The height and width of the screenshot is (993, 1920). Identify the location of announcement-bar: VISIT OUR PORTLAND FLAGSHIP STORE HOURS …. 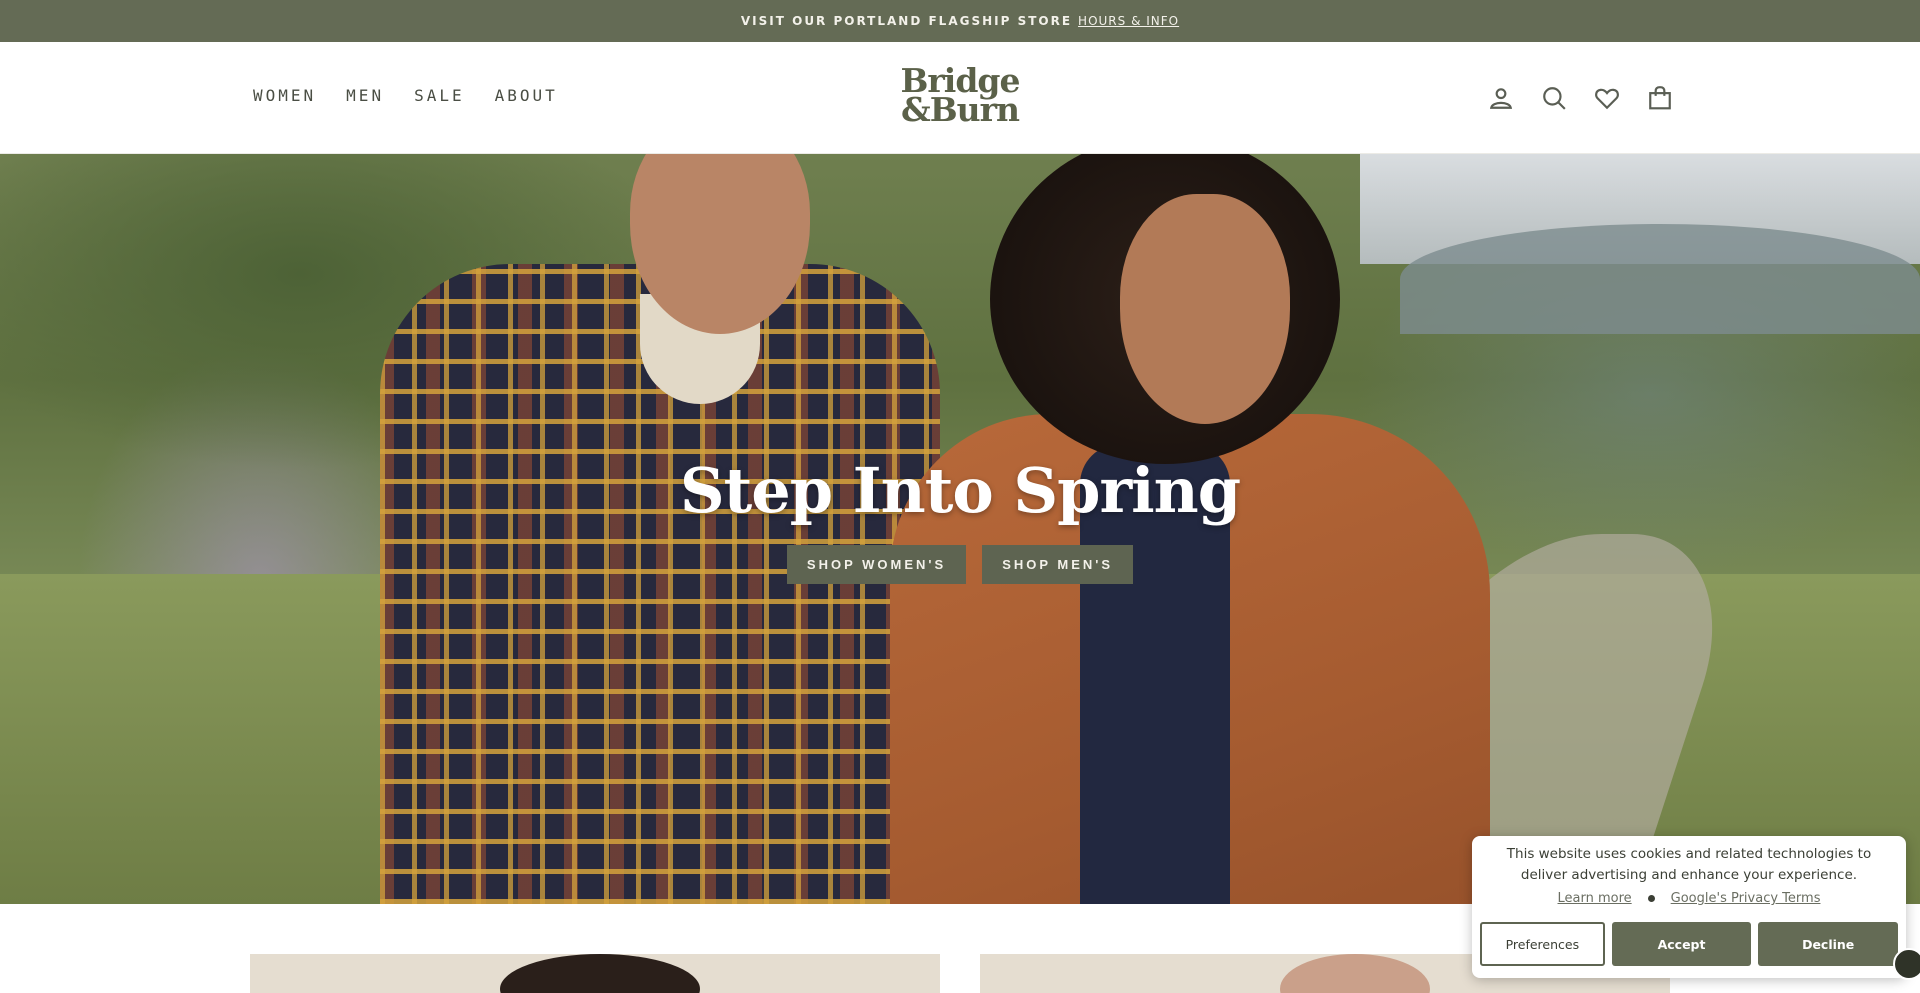
(960, 21).